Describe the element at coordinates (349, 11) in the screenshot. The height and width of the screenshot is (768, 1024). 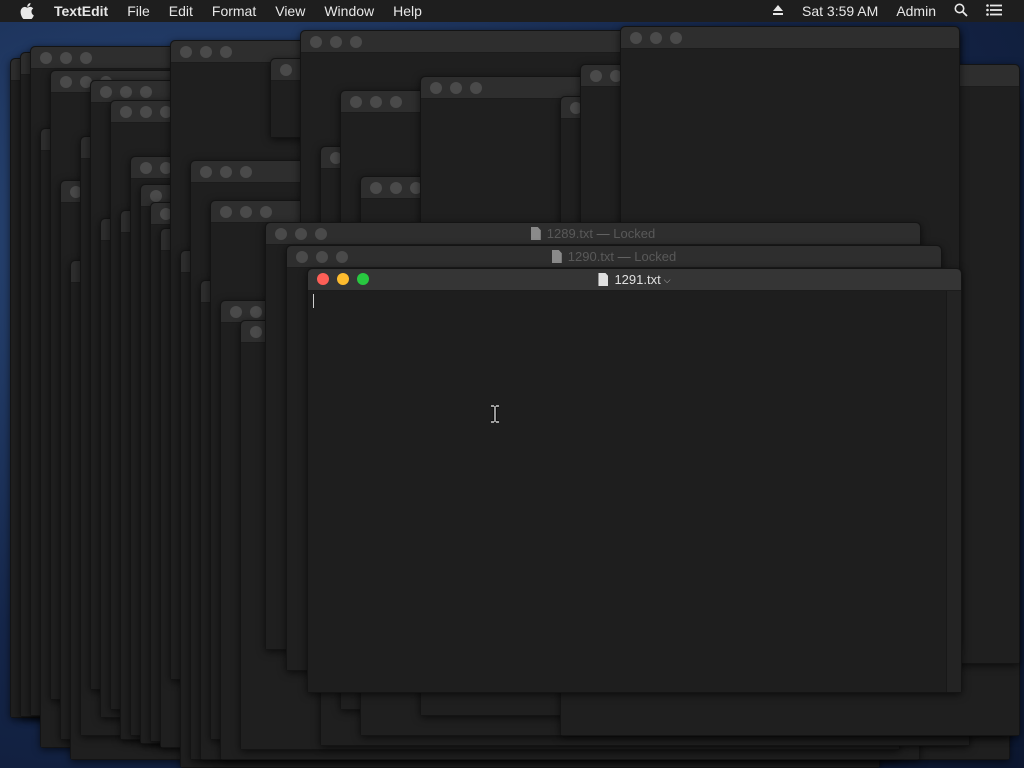
I see `menu-window: Window` at that location.